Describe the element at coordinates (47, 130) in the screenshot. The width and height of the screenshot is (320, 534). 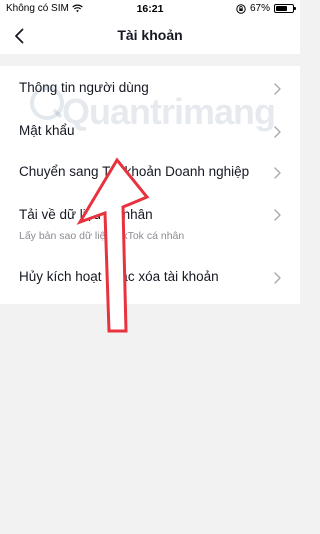
I see `menu-item-label: Mật khẩu` at that location.